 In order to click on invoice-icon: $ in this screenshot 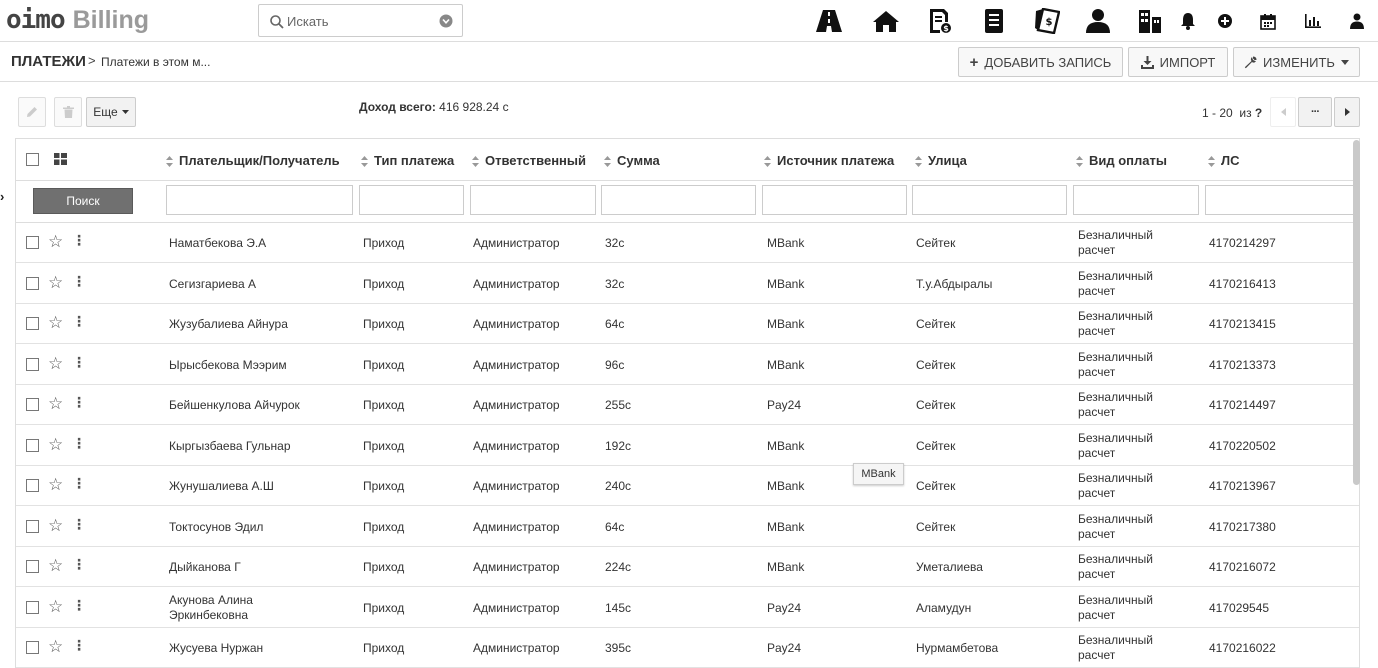, I will do `click(940, 21)`.